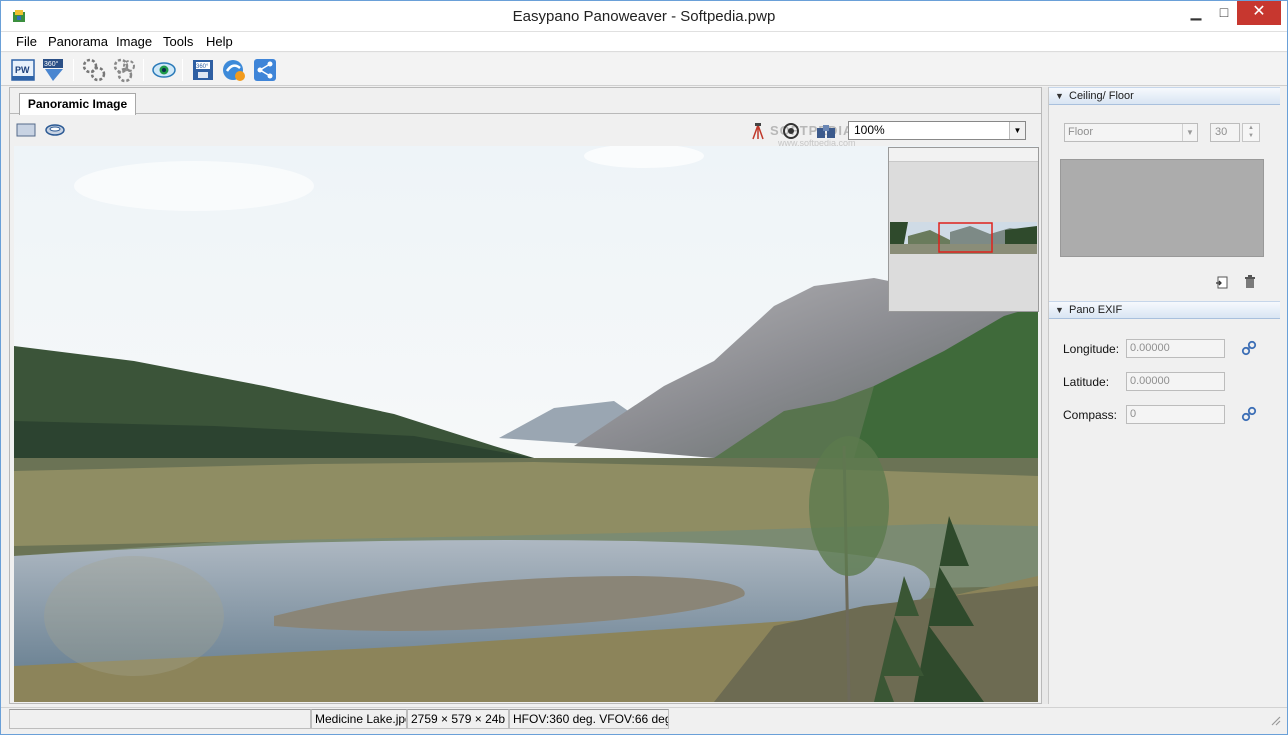  Describe the element at coordinates (26, 41) in the screenshot. I see `menu-file: File` at that location.